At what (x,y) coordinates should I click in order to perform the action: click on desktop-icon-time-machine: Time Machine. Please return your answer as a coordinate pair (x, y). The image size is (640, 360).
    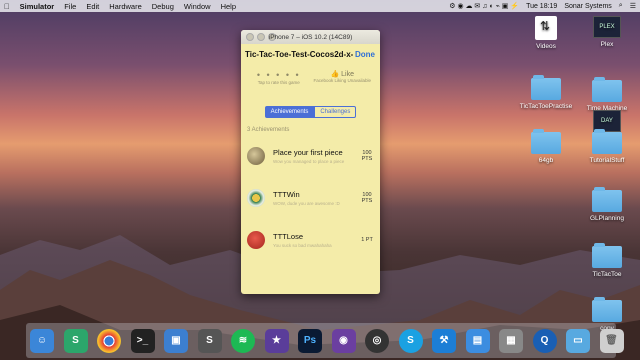
    Looking at the image, I should click on (607, 94).